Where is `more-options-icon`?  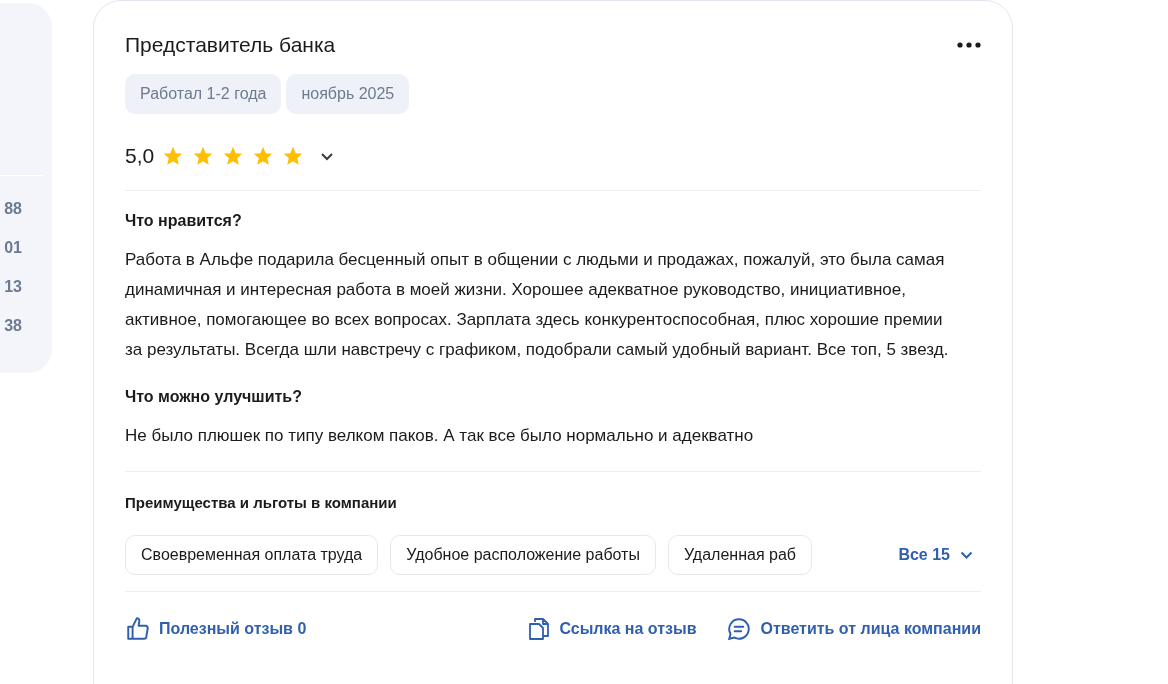 more-options-icon is located at coordinates (969, 45).